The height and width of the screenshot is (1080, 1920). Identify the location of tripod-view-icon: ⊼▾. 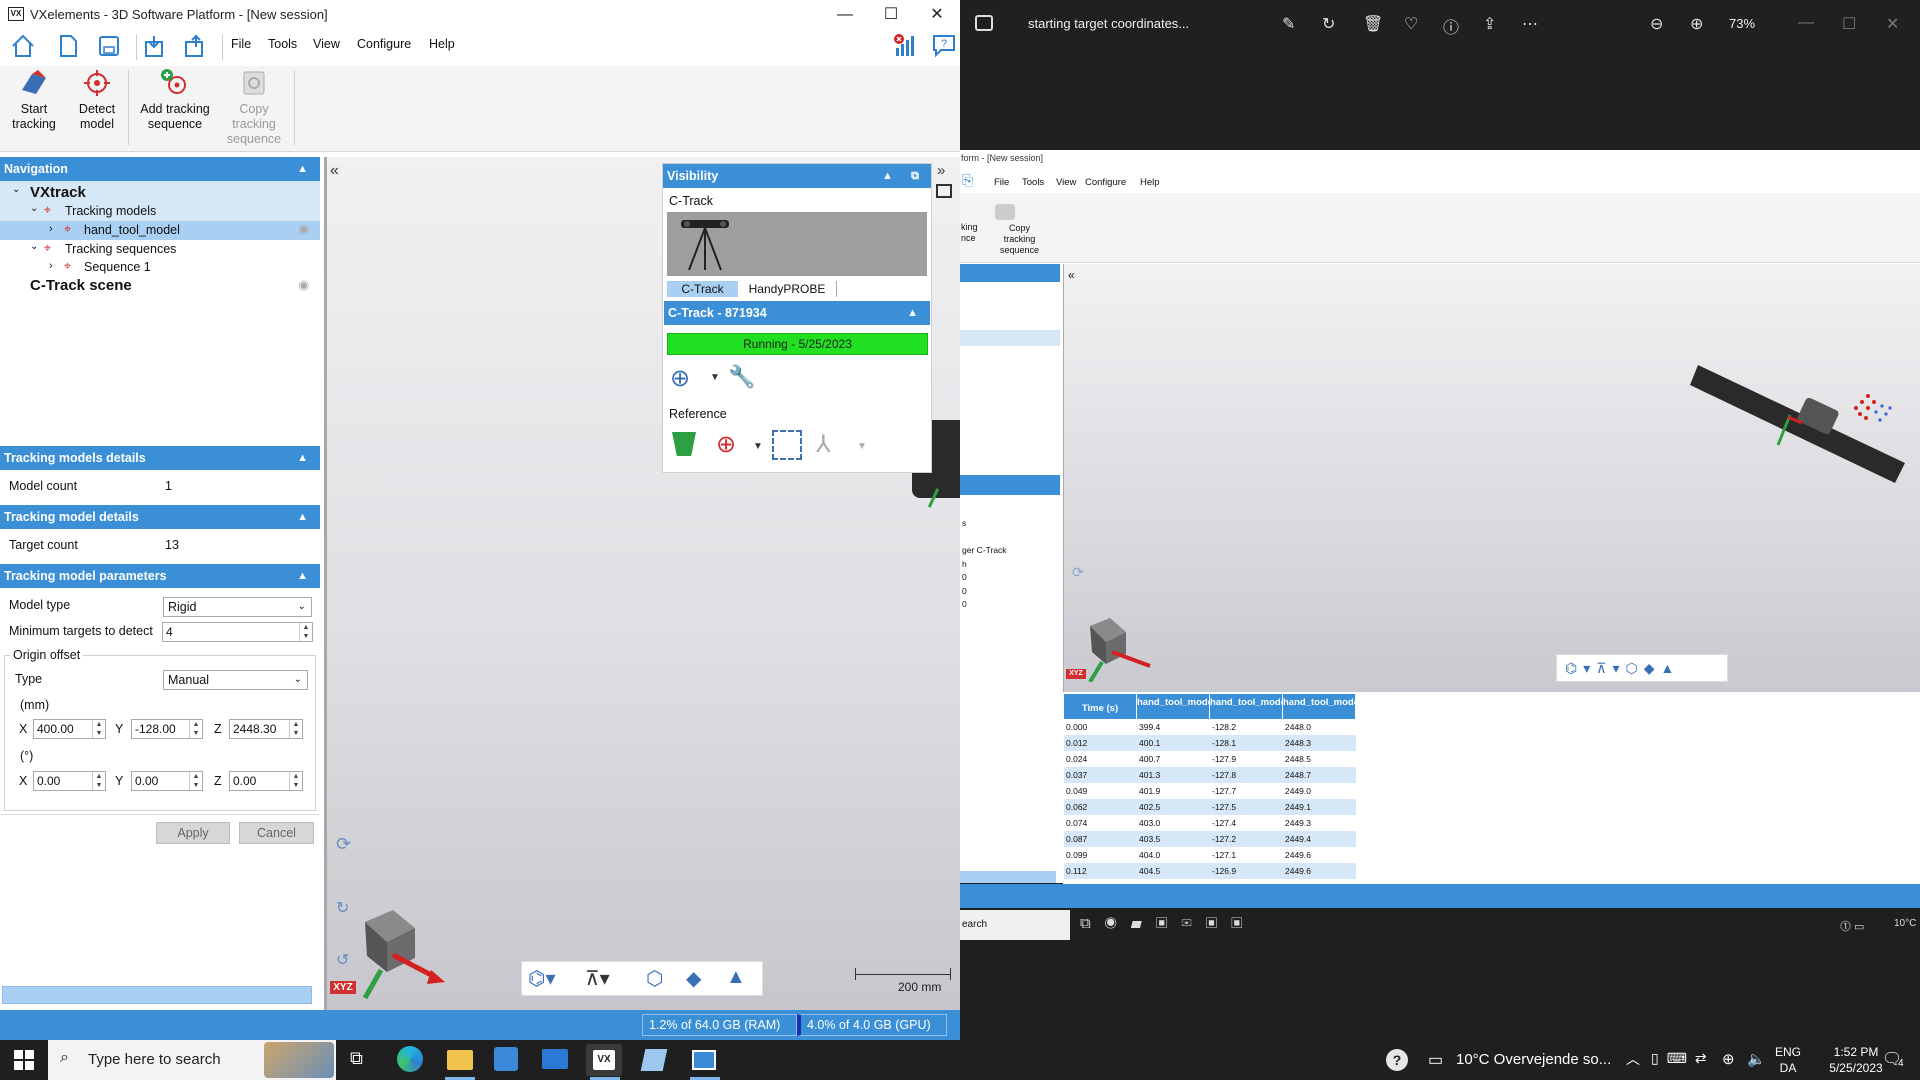
(597, 978).